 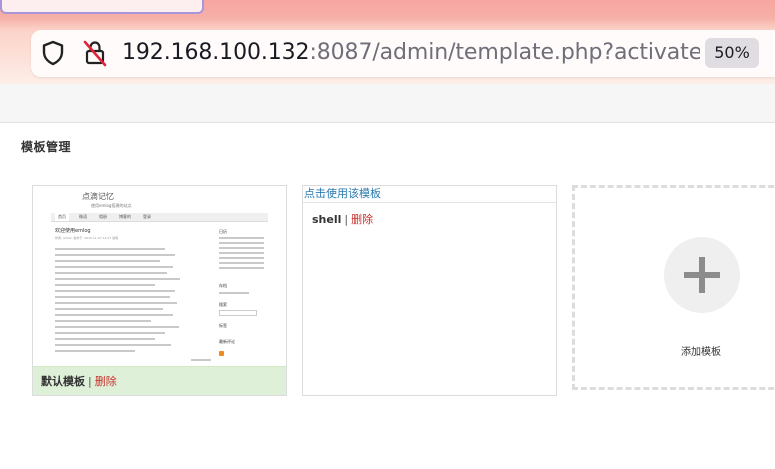 What do you see at coordinates (147, 216) in the screenshot?
I see `preview-nav-item: 登录` at bounding box center [147, 216].